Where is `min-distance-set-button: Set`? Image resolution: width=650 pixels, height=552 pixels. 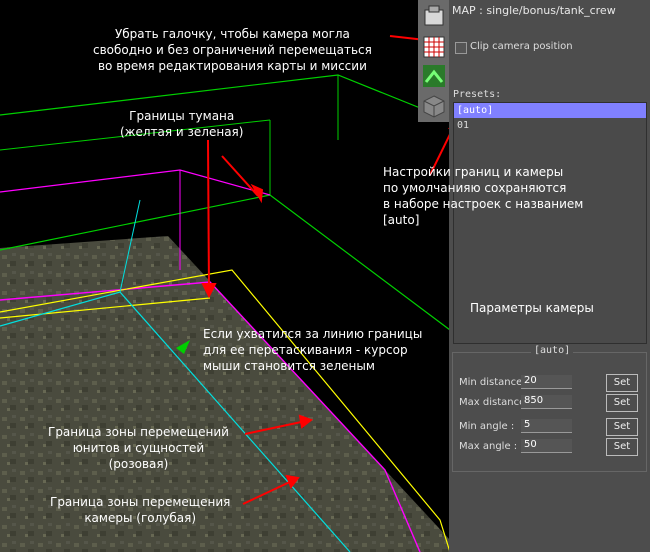 min-distance-set-button: Set is located at coordinates (622, 383).